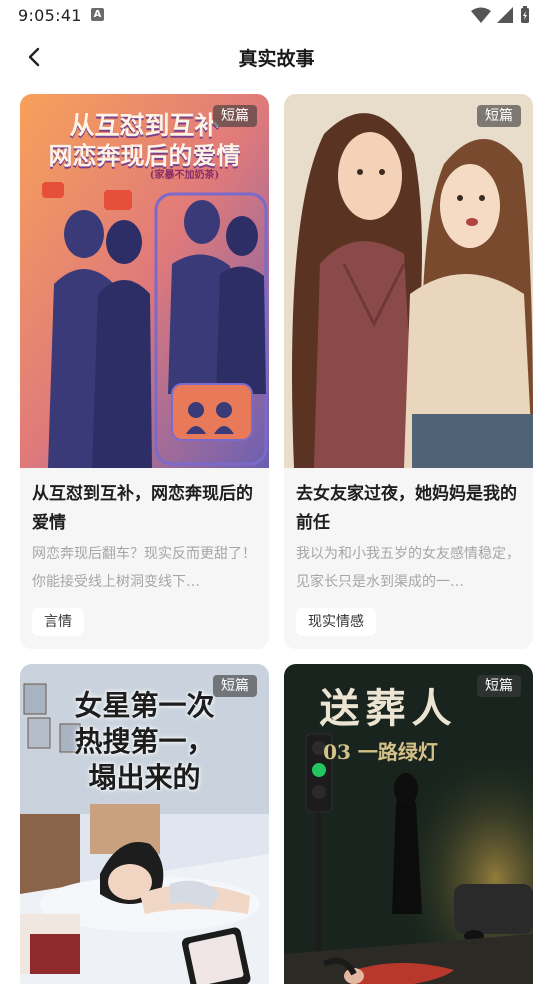 The width and height of the screenshot is (553, 984). What do you see at coordinates (144, 777) in the screenshot?
I see `cover-title-line3: 塌出来的` at bounding box center [144, 777].